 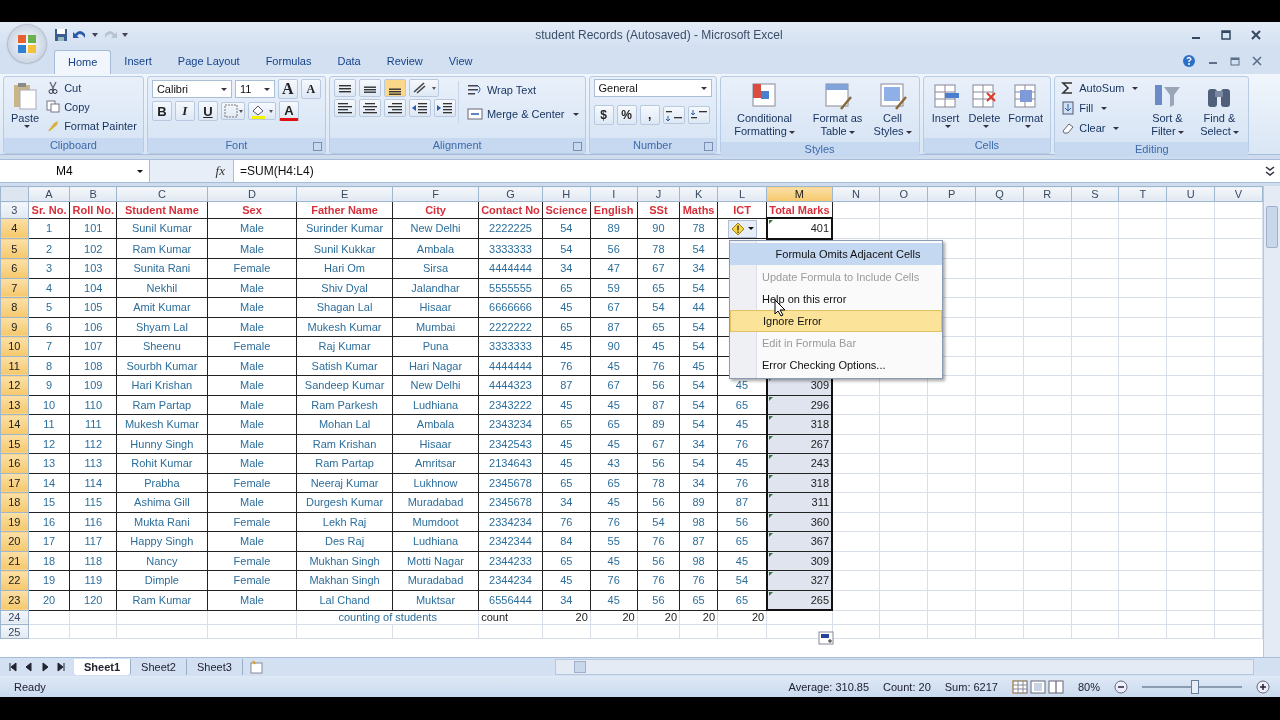 What do you see at coordinates (945, 104) in the screenshot?
I see `cells-button: Insert` at bounding box center [945, 104].